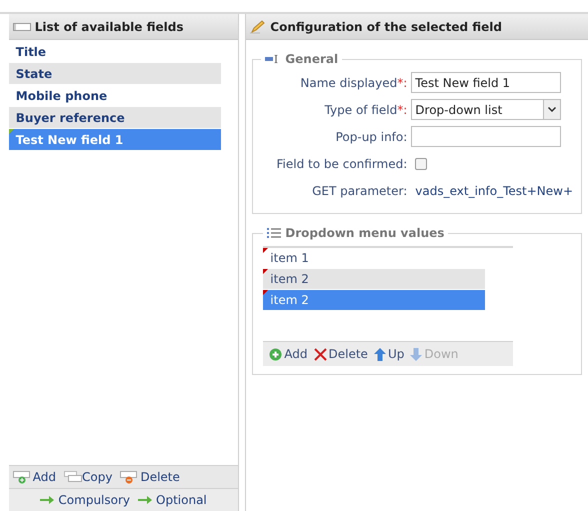  What do you see at coordinates (416, 354) in the screenshot?
I see `down-arrow-icon` at bounding box center [416, 354].